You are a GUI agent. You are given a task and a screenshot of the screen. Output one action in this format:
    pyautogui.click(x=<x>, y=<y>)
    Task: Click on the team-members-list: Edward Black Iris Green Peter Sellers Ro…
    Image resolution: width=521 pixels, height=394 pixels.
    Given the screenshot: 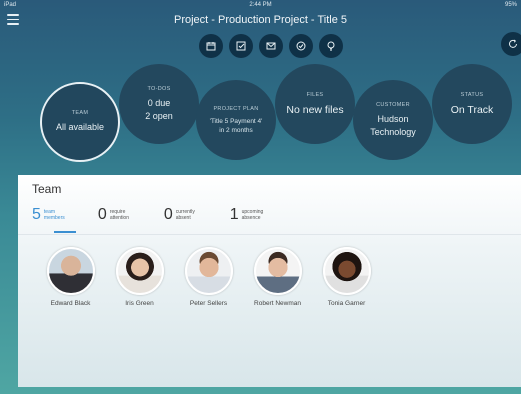 What is the action you would take?
    pyautogui.click(x=208, y=277)
    